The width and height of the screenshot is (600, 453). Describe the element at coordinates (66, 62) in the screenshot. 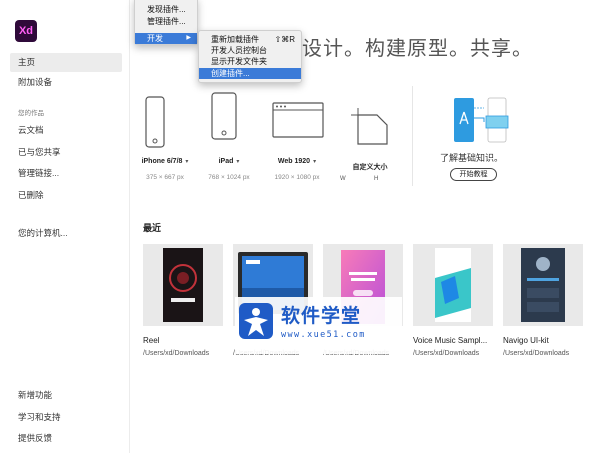

I see `sidebar-item-home: 主页` at that location.